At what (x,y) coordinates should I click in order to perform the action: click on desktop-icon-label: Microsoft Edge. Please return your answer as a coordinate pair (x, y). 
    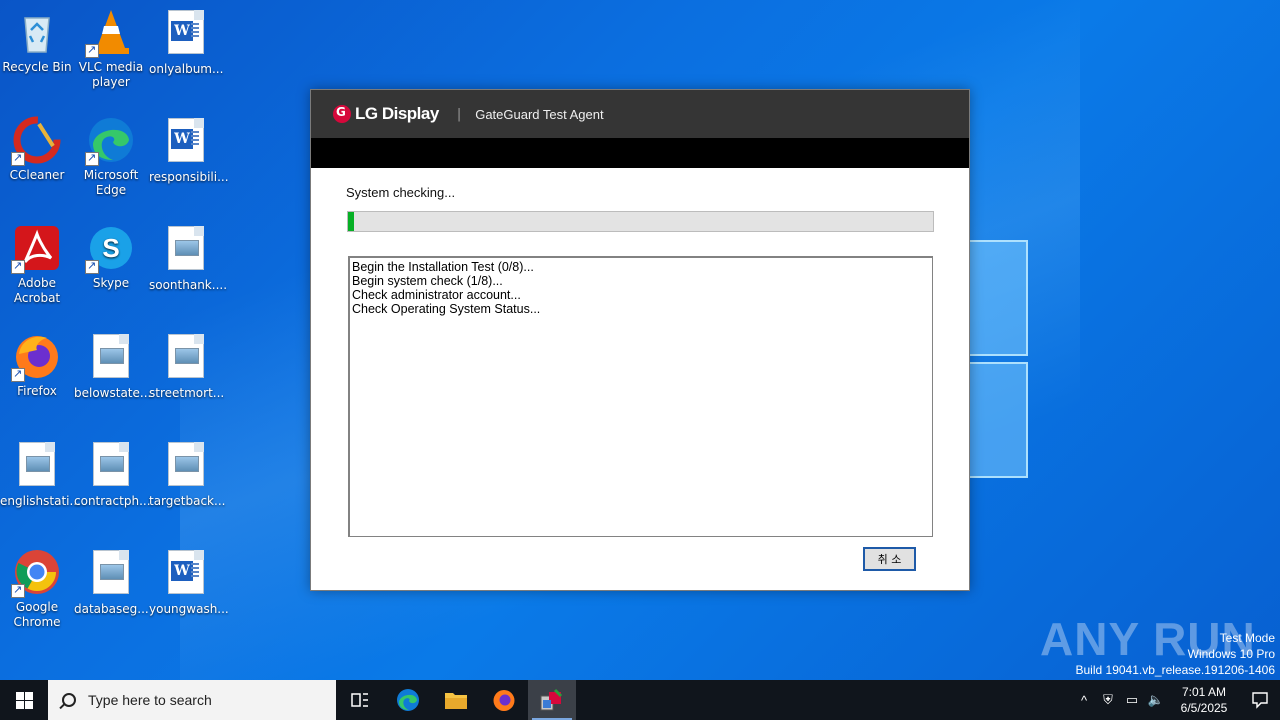
    Looking at the image, I should click on (111, 182).